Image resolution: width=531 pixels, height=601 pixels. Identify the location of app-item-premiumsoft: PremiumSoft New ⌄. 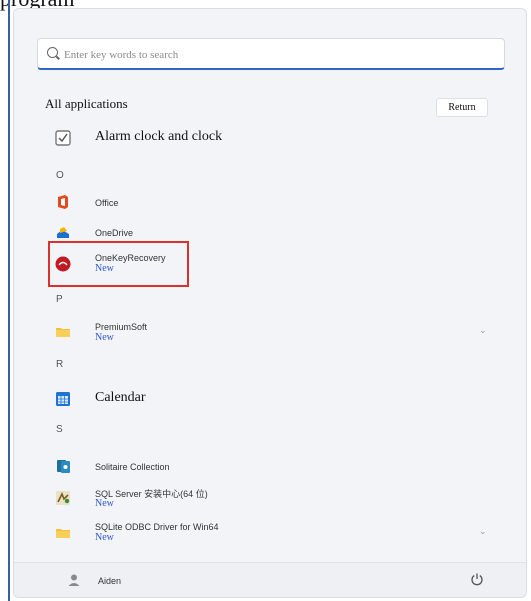
(272, 330).